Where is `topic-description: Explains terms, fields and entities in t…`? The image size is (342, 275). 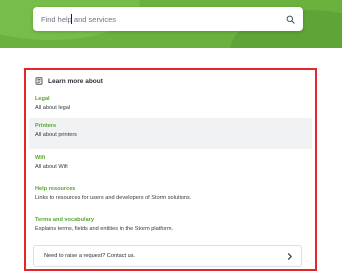
topic-description: Explains terms, fields and entities in t… is located at coordinates (104, 229).